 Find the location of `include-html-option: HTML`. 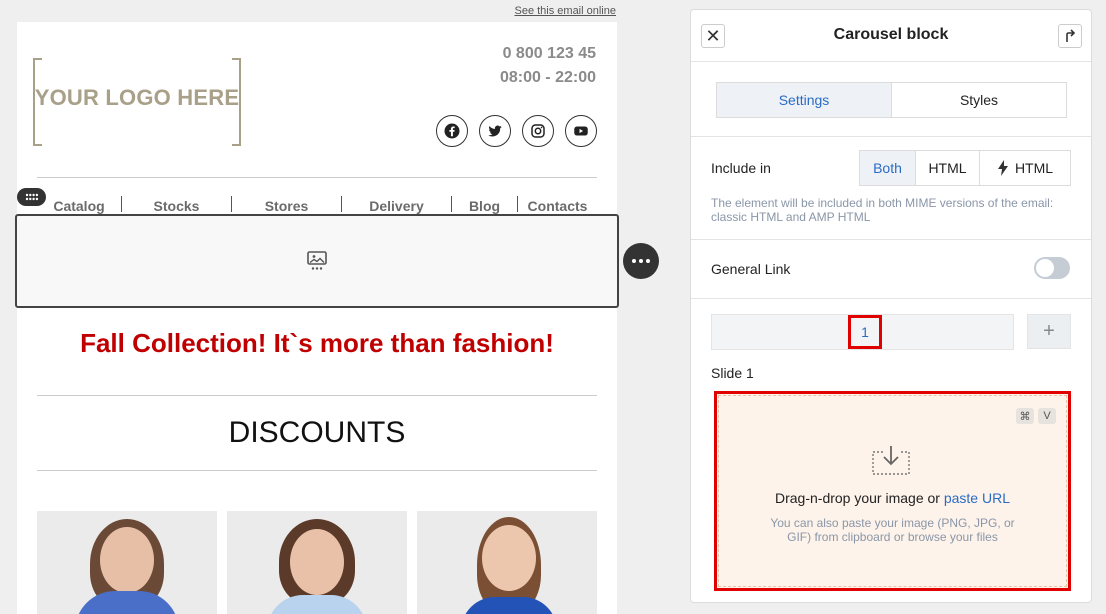

include-html-option: HTML is located at coordinates (948, 168).